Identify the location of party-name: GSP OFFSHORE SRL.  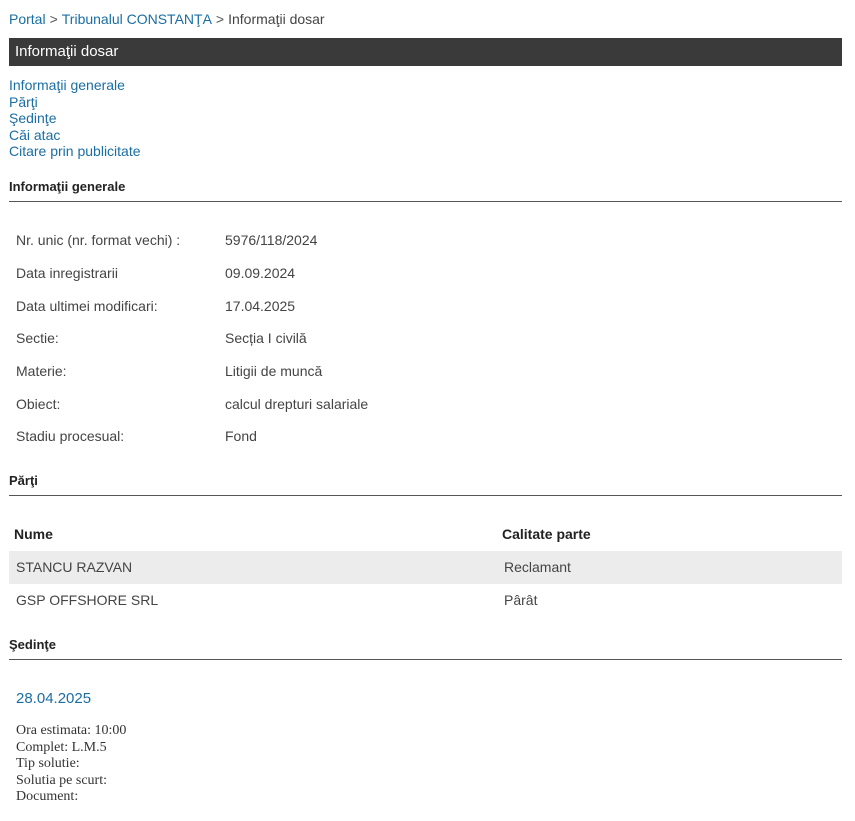
(87, 600).